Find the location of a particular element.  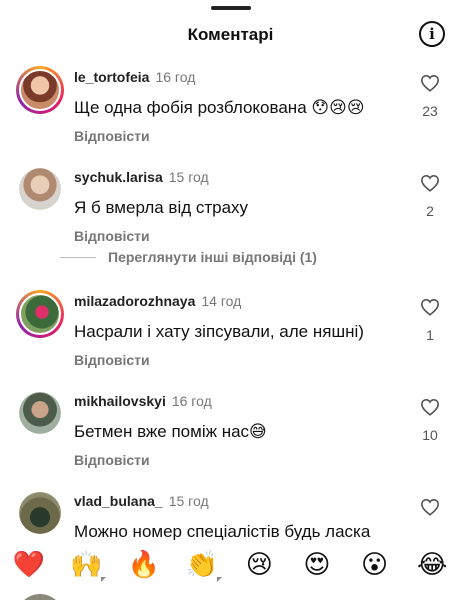

emoji-raised-hands-button: 🙌 is located at coordinates (86, 564).